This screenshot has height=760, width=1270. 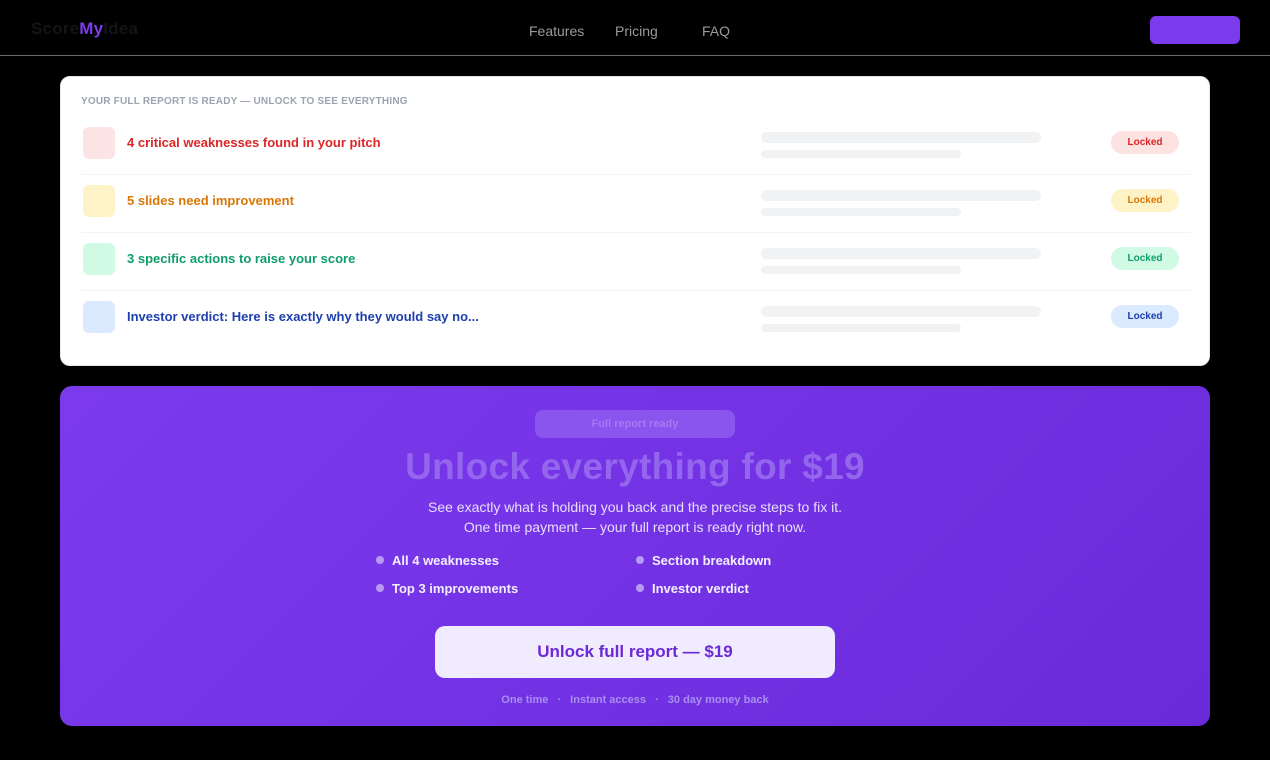 I want to click on top-nav: ScoreMyIdea Features Pricing FAQ, so click(x=635, y=28).